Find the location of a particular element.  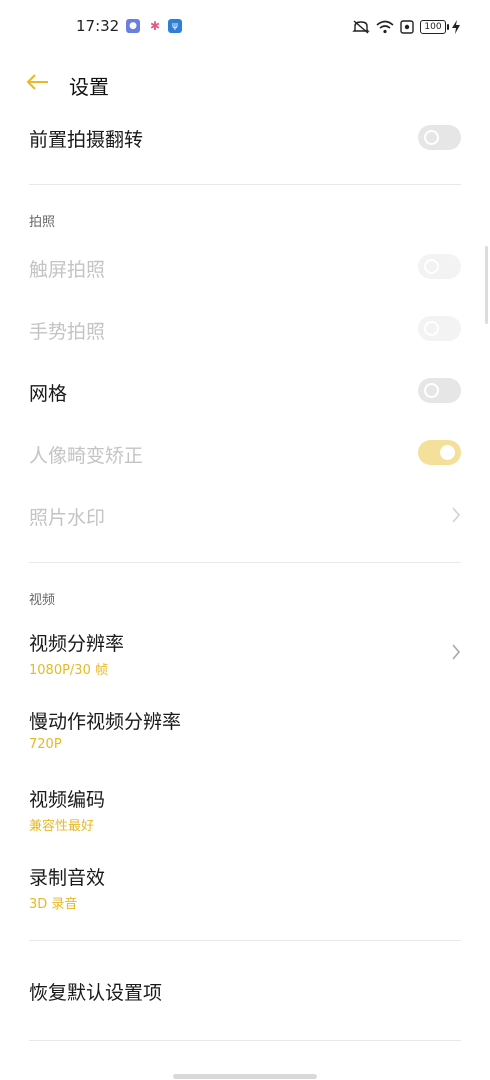

slowmo-resolution-label: 慢动作视频分辨率 is located at coordinates (105, 722).